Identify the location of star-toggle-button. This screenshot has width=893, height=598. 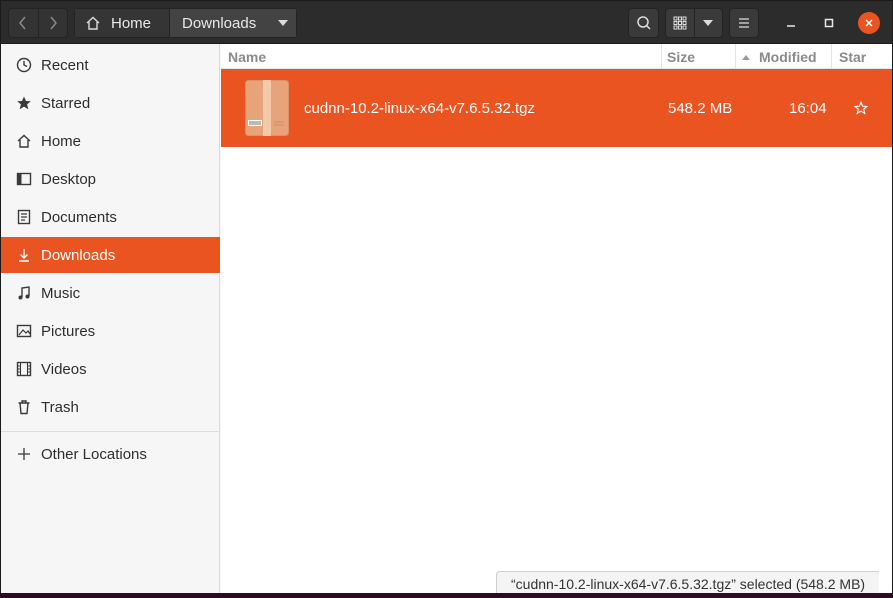
(861, 108).